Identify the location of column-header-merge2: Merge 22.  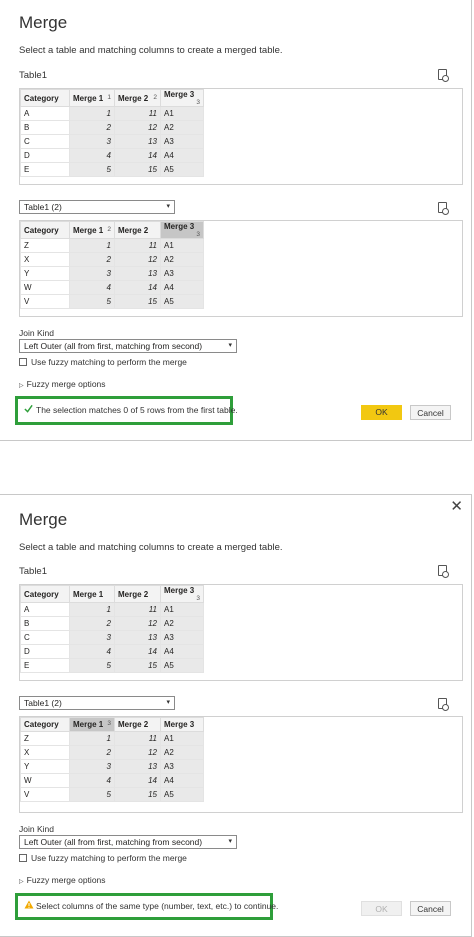
(137, 98).